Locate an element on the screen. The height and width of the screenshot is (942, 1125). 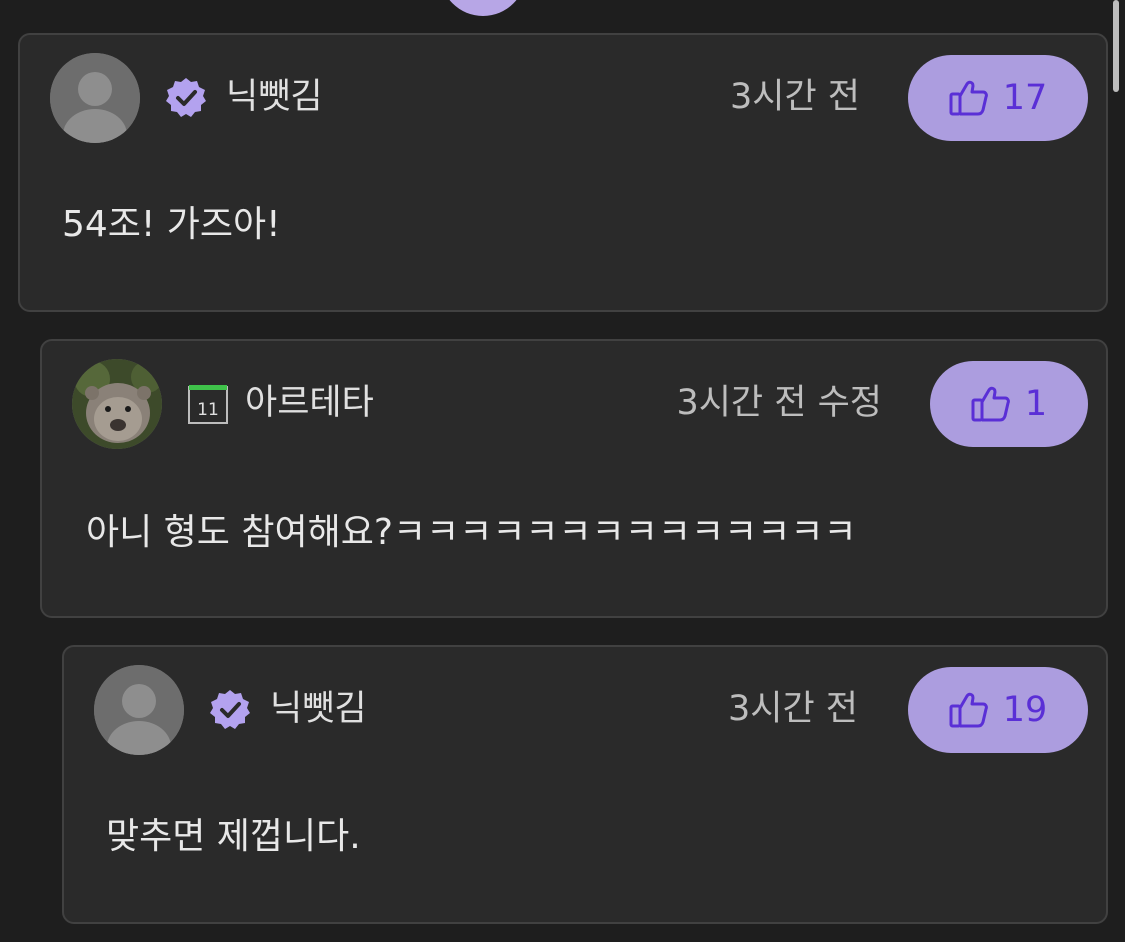
wombat-photo-icon is located at coordinates (117, 404).